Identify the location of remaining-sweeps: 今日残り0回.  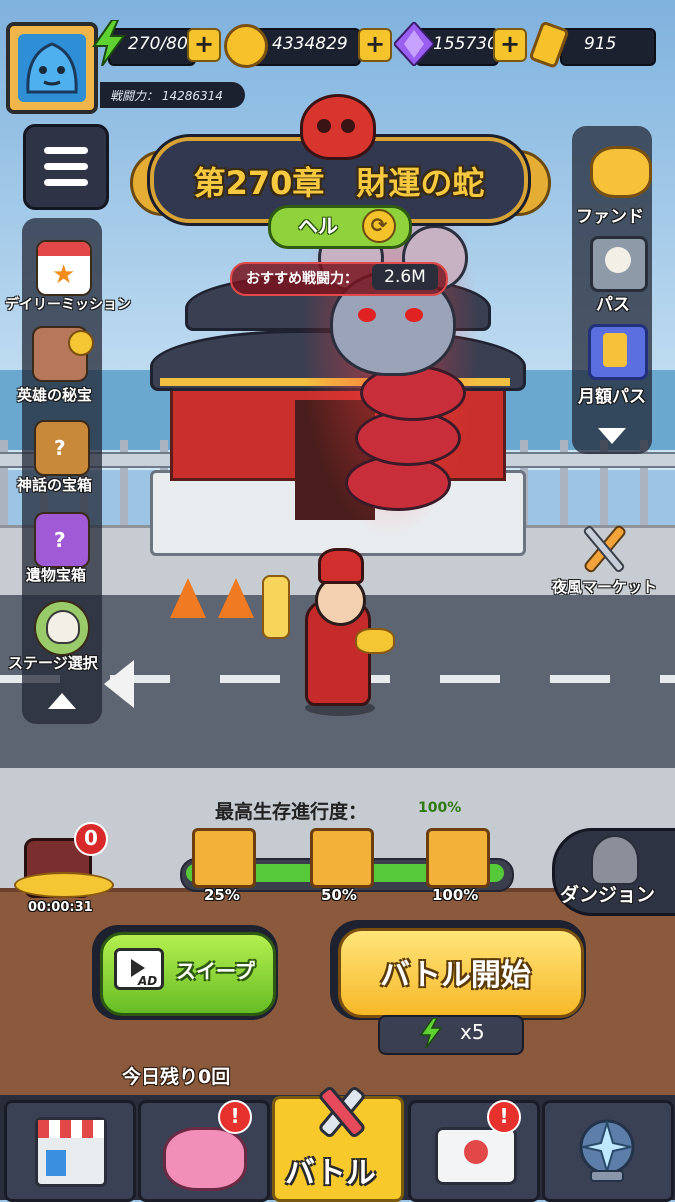
(176, 1077).